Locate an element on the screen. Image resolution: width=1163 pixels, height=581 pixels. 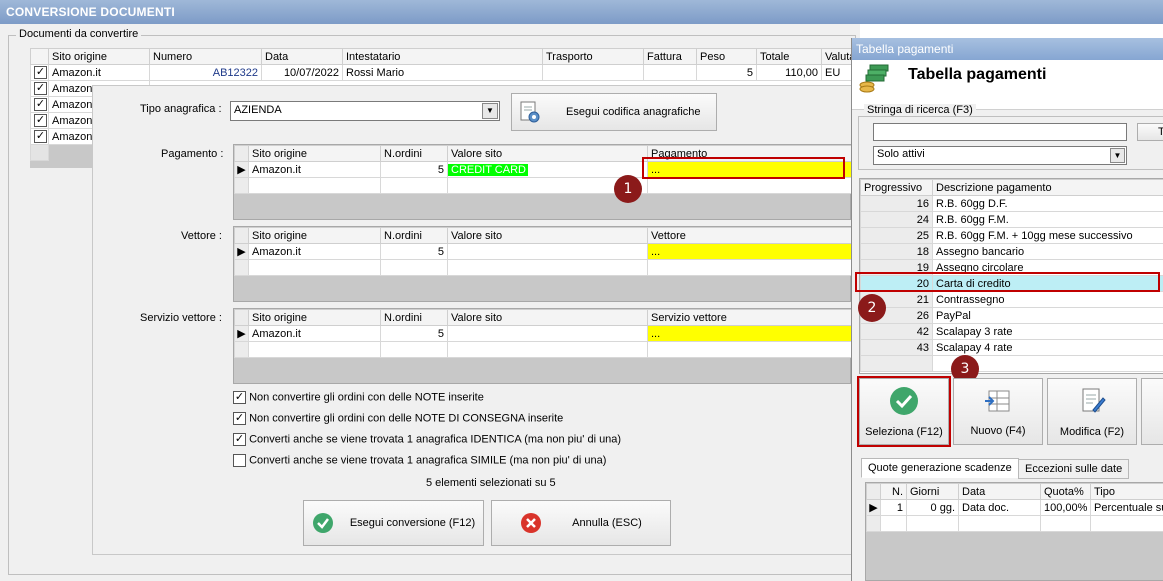
col-progressivo: Progressivo is located at coordinates (896, 187).